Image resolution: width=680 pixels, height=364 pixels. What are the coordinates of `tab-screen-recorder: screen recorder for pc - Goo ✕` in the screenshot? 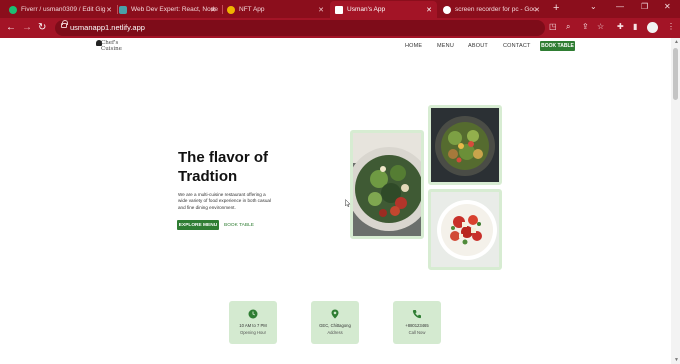 It's located at (491, 9).